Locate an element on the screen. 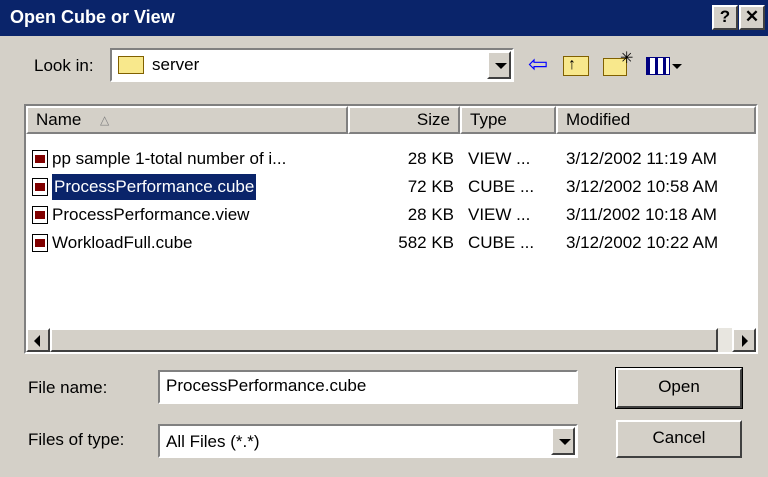 The height and width of the screenshot is (477, 768). filetype-value: All Files (*.*) is located at coordinates (213, 441).